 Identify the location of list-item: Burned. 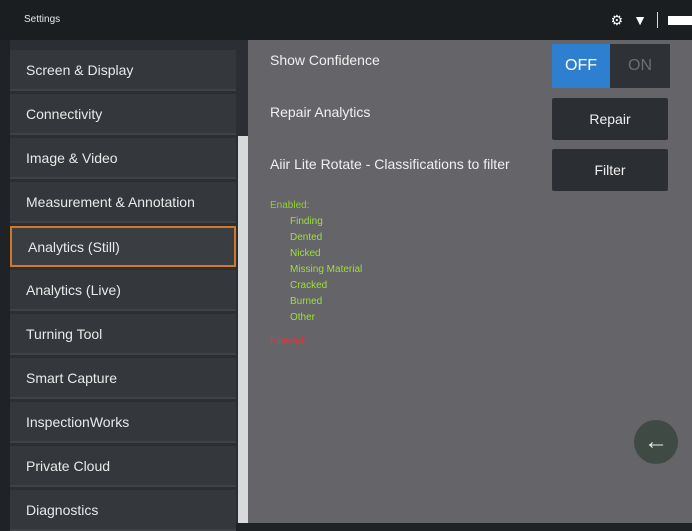
(306, 301).